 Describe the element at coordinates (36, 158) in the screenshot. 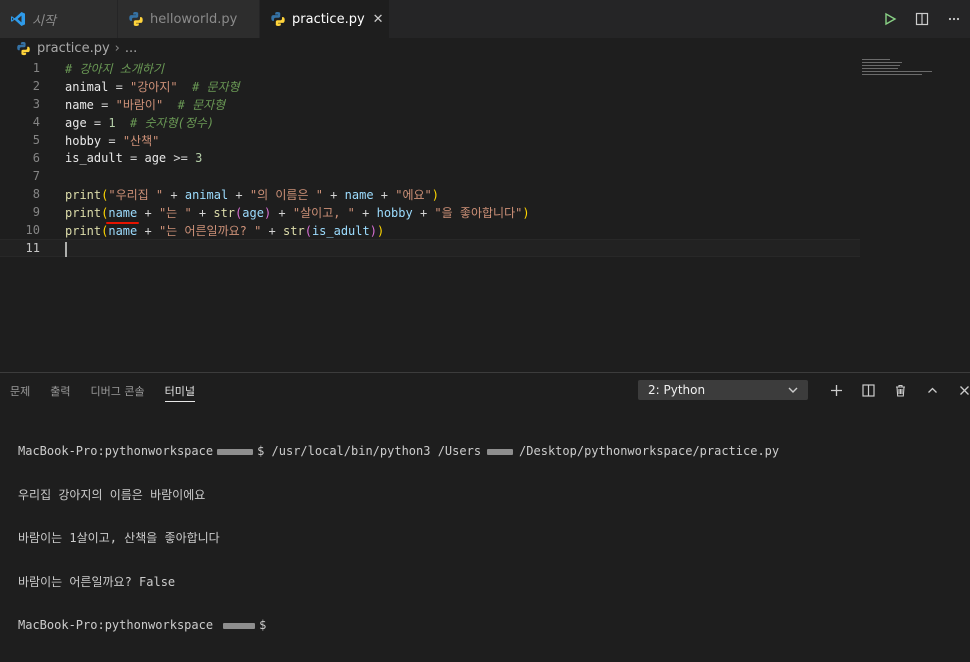

I see `line-number: 6` at that location.